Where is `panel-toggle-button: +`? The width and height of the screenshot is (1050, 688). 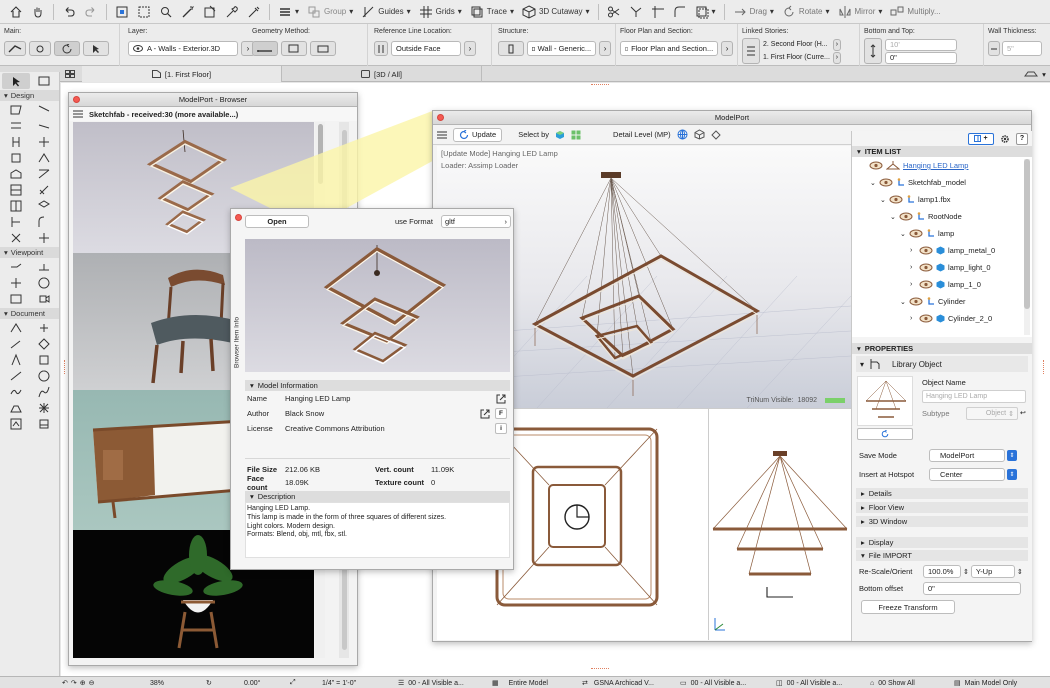
panel-toggle-button: + is located at coordinates (981, 138).